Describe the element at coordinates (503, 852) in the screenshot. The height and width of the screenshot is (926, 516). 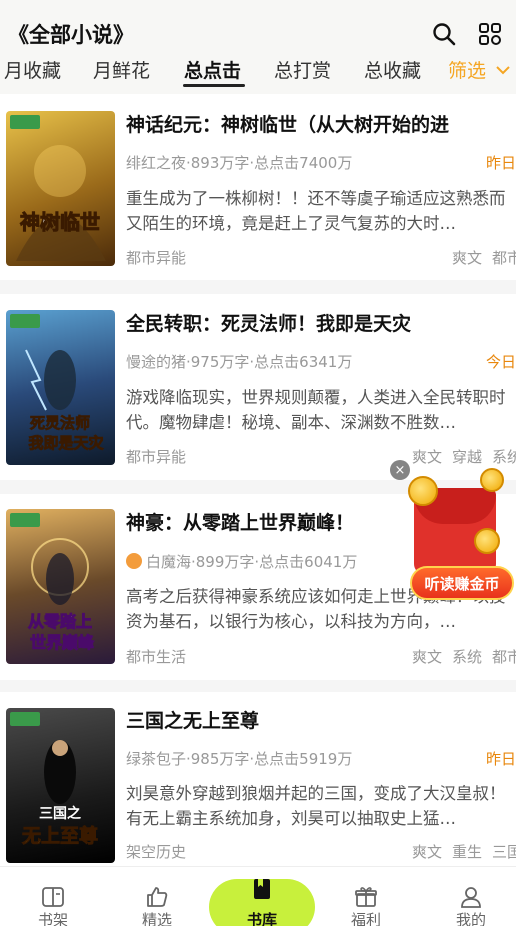
I see `tag: 三国` at that location.